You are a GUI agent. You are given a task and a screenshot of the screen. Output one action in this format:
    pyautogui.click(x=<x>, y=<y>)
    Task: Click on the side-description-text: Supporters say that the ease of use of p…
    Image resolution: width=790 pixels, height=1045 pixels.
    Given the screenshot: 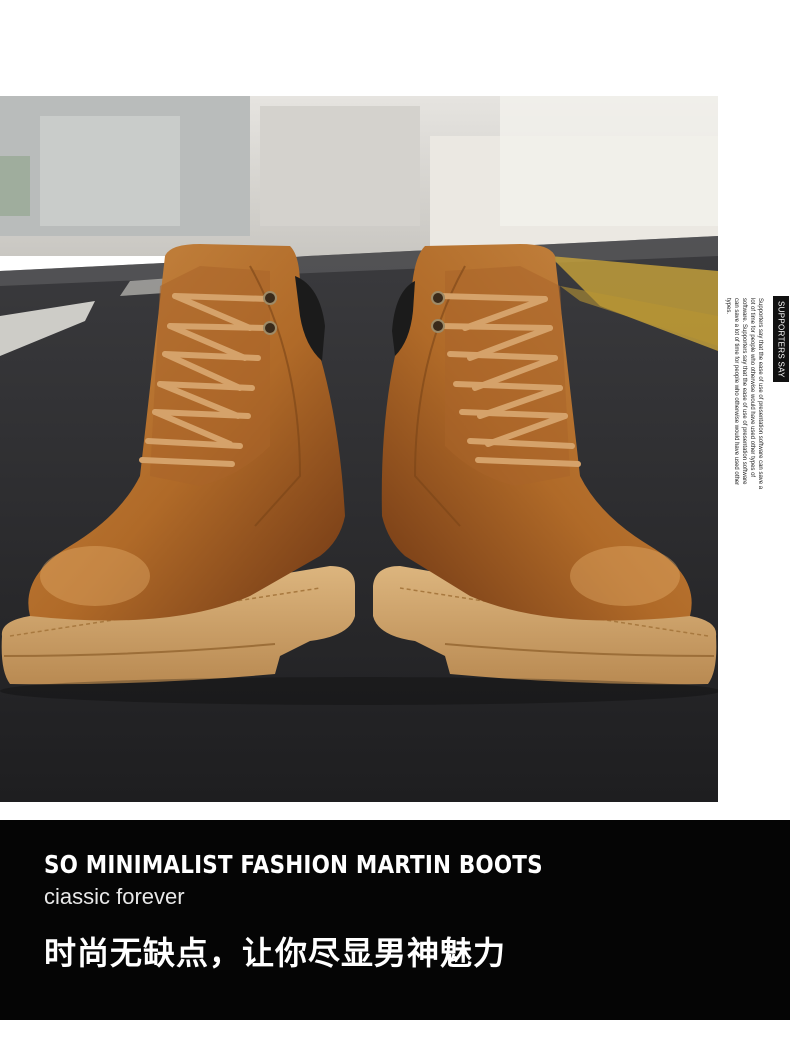 What is the action you would take?
    pyautogui.click(x=744, y=394)
    